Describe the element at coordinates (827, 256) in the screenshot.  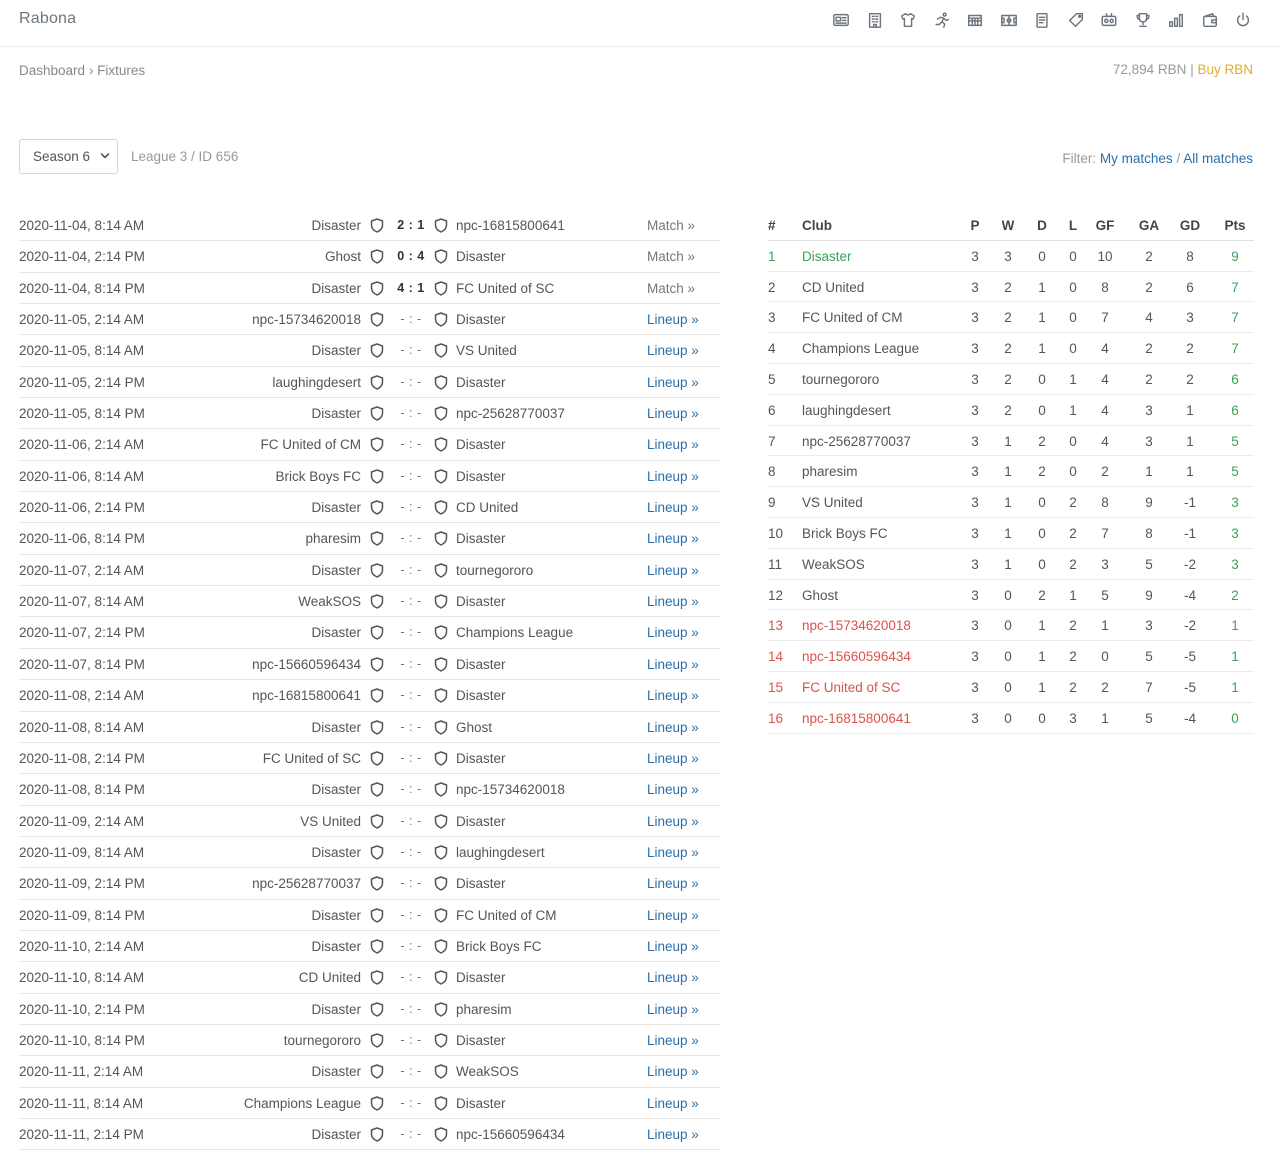
I see `standing-club: Disaster` at that location.